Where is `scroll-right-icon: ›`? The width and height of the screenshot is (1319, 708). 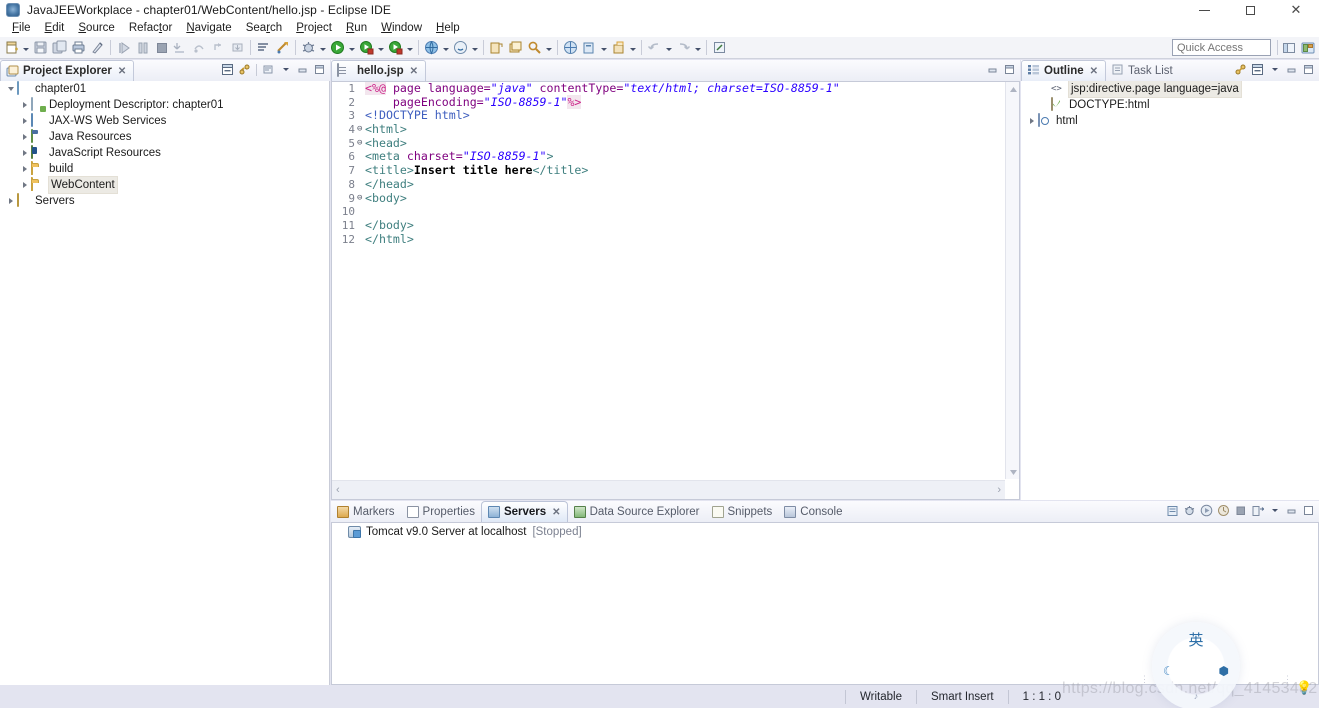 scroll-right-icon: › is located at coordinates (999, 490).